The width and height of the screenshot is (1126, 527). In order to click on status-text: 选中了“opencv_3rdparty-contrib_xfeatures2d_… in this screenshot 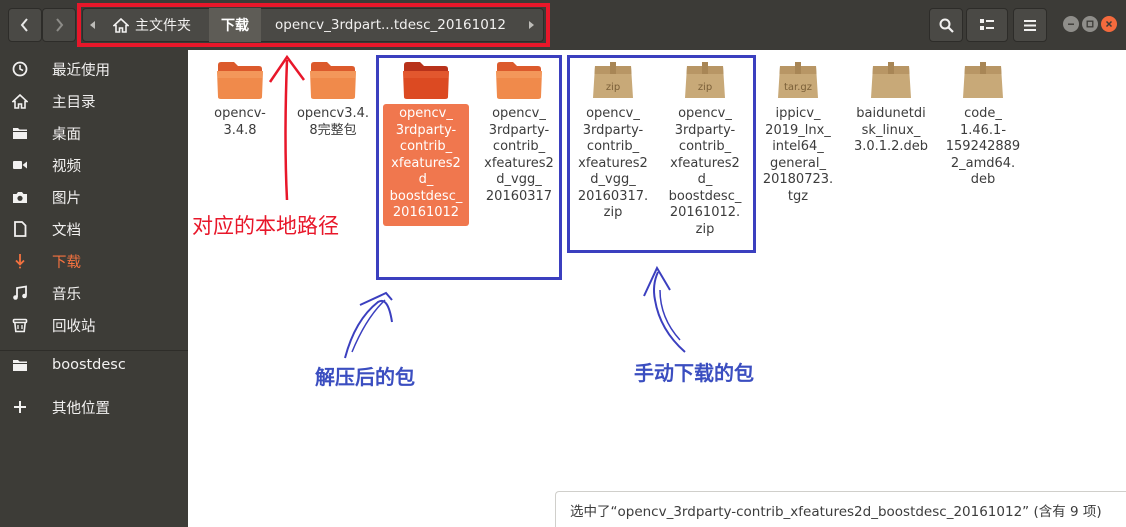, I will do `click(836, 511)`.